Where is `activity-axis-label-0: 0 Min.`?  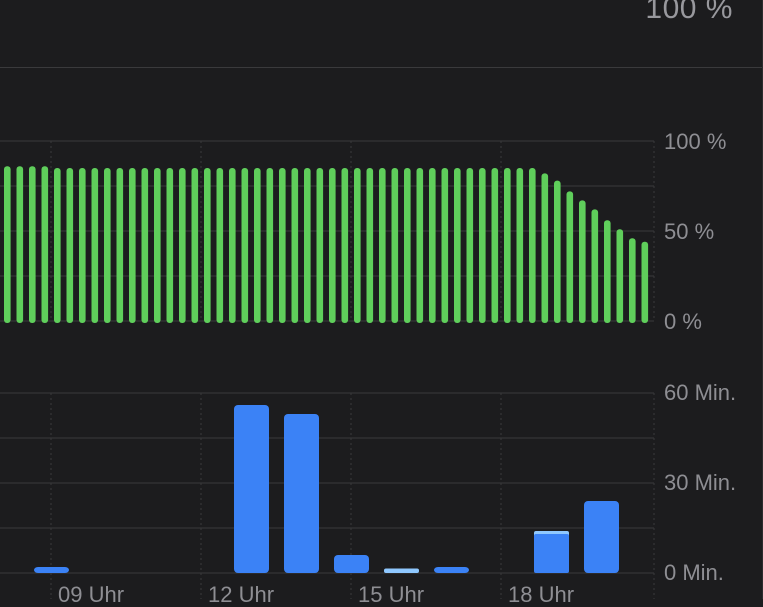 activity-axis-label-0: 0 Min. is located at coordinates (694, 572).